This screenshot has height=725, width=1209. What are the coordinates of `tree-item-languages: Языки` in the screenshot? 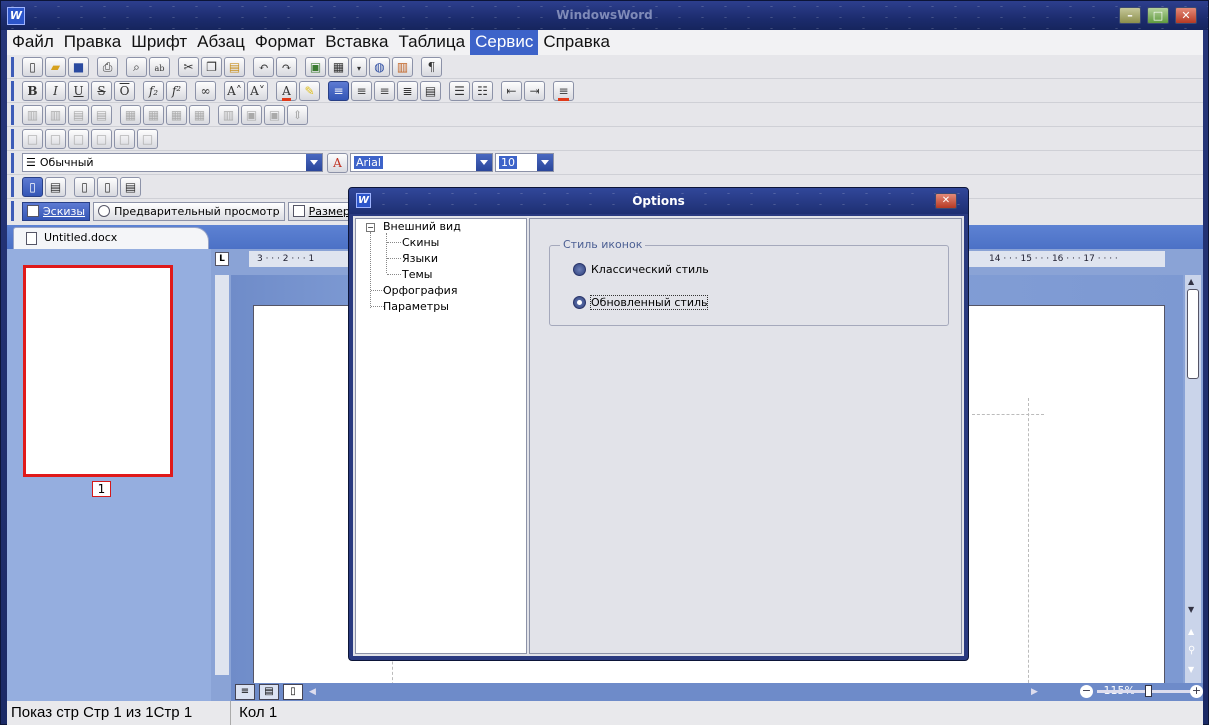 It's located at (420, 258).